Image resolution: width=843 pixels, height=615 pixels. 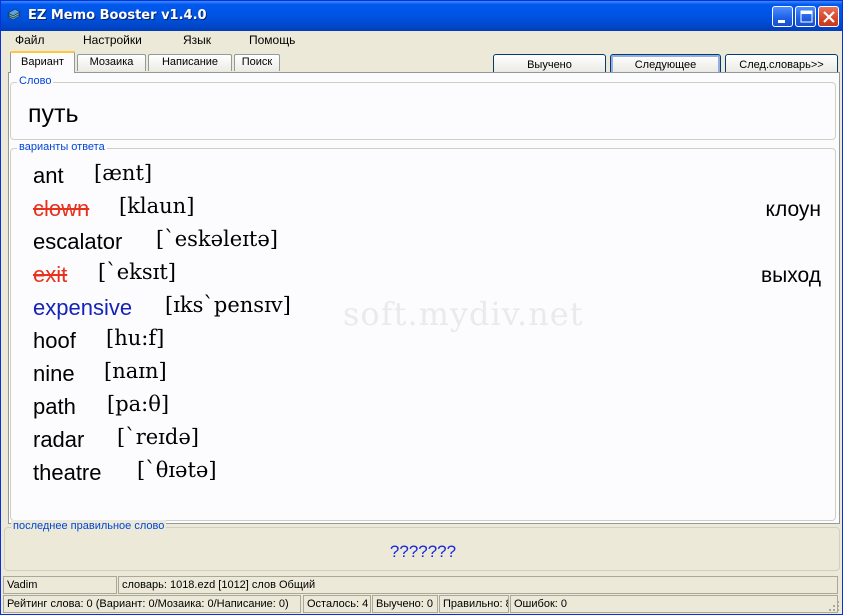 What do you see at coordinates (337, 604) in the screenshot?
I see `status-remaining: Осталось: 4` at bounding box center [337, 604].